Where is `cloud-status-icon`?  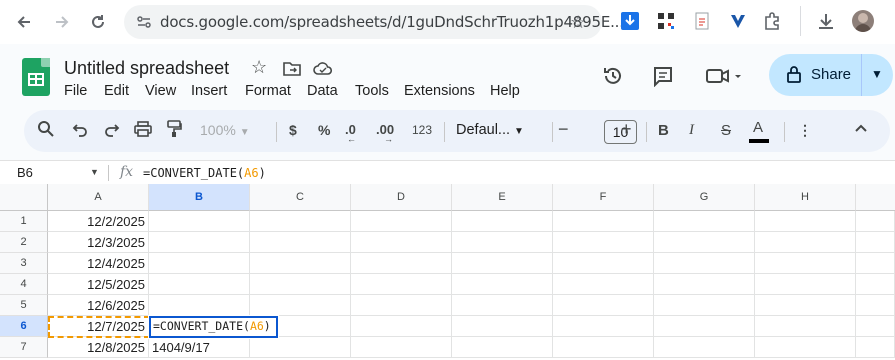
cloud-status-icon is located at coordinates (323, 70).